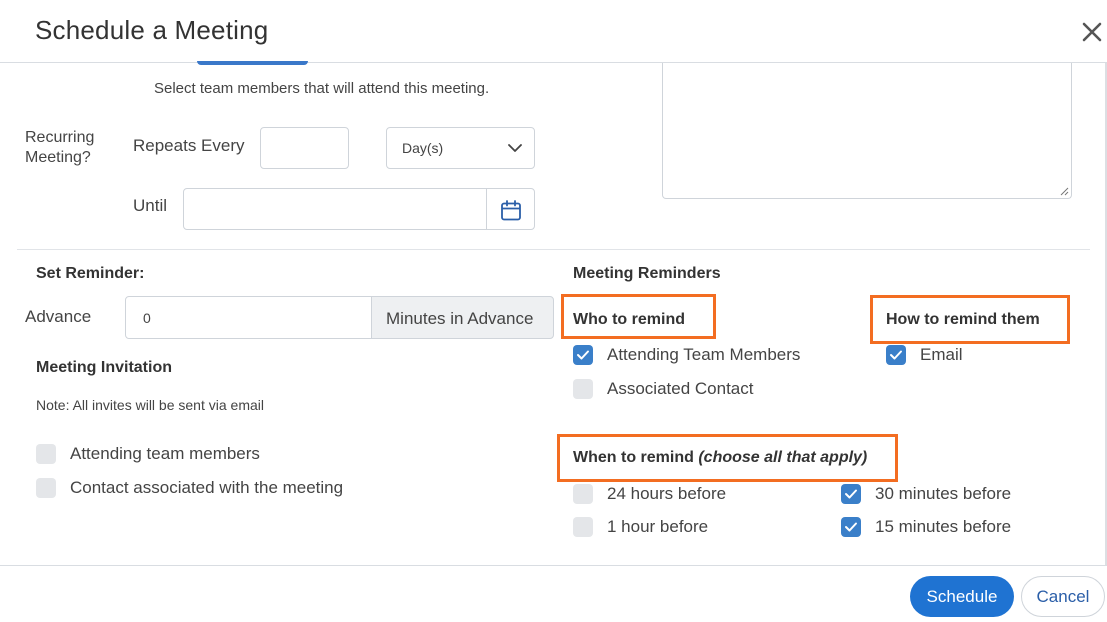 The image size is (1107, 622). What do you see at coordinates (962, 596) in the screenshot?
I see `schedule-button: Schedule` at bounding box center [962, 596].